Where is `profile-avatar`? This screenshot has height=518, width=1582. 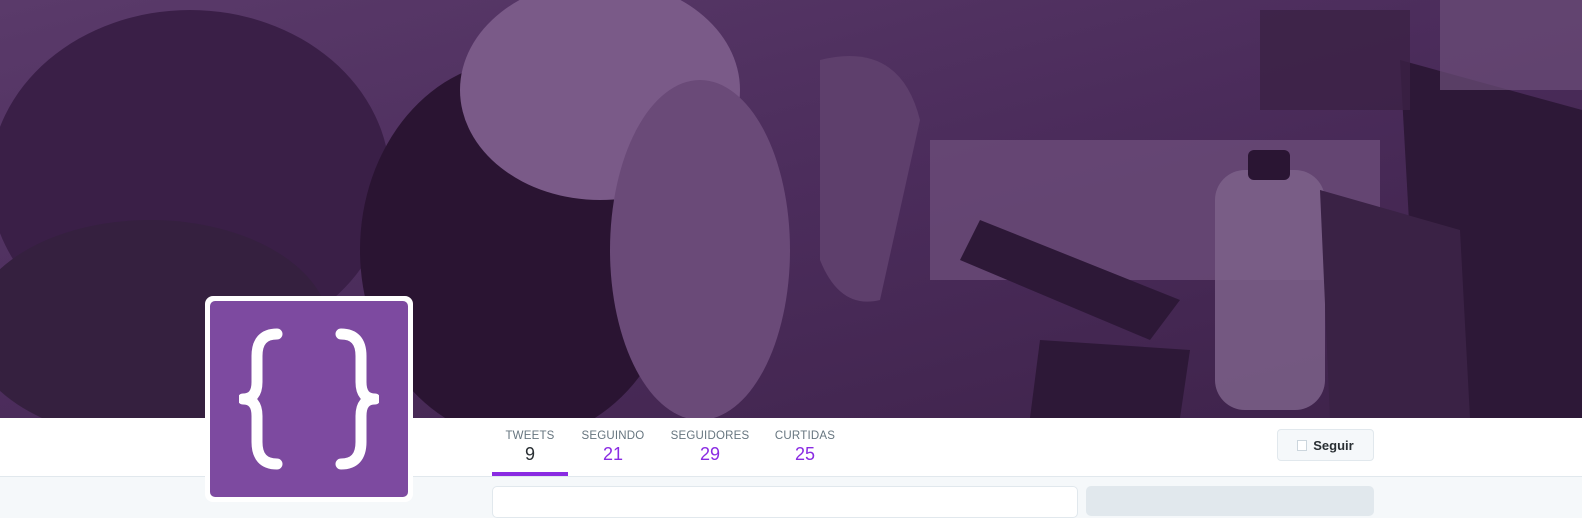 profile-avatar is located at coordinates (309, 399).